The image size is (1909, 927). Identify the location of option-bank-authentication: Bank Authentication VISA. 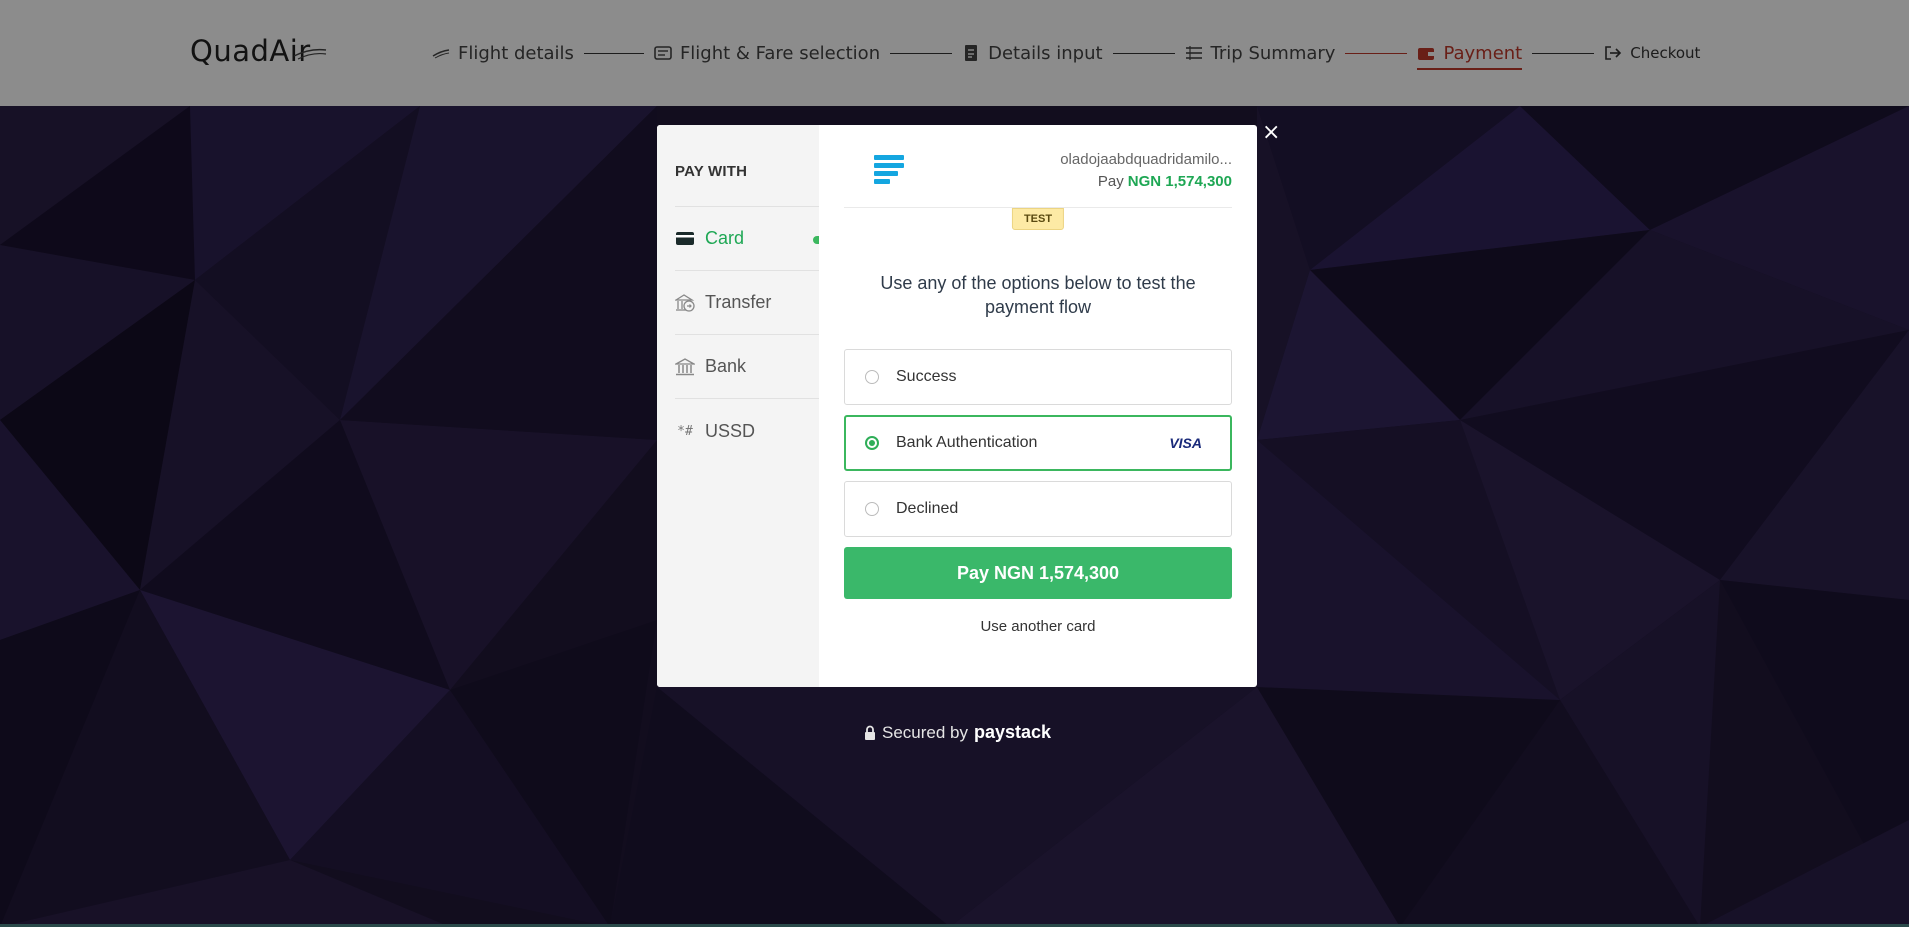
(1038, 443).